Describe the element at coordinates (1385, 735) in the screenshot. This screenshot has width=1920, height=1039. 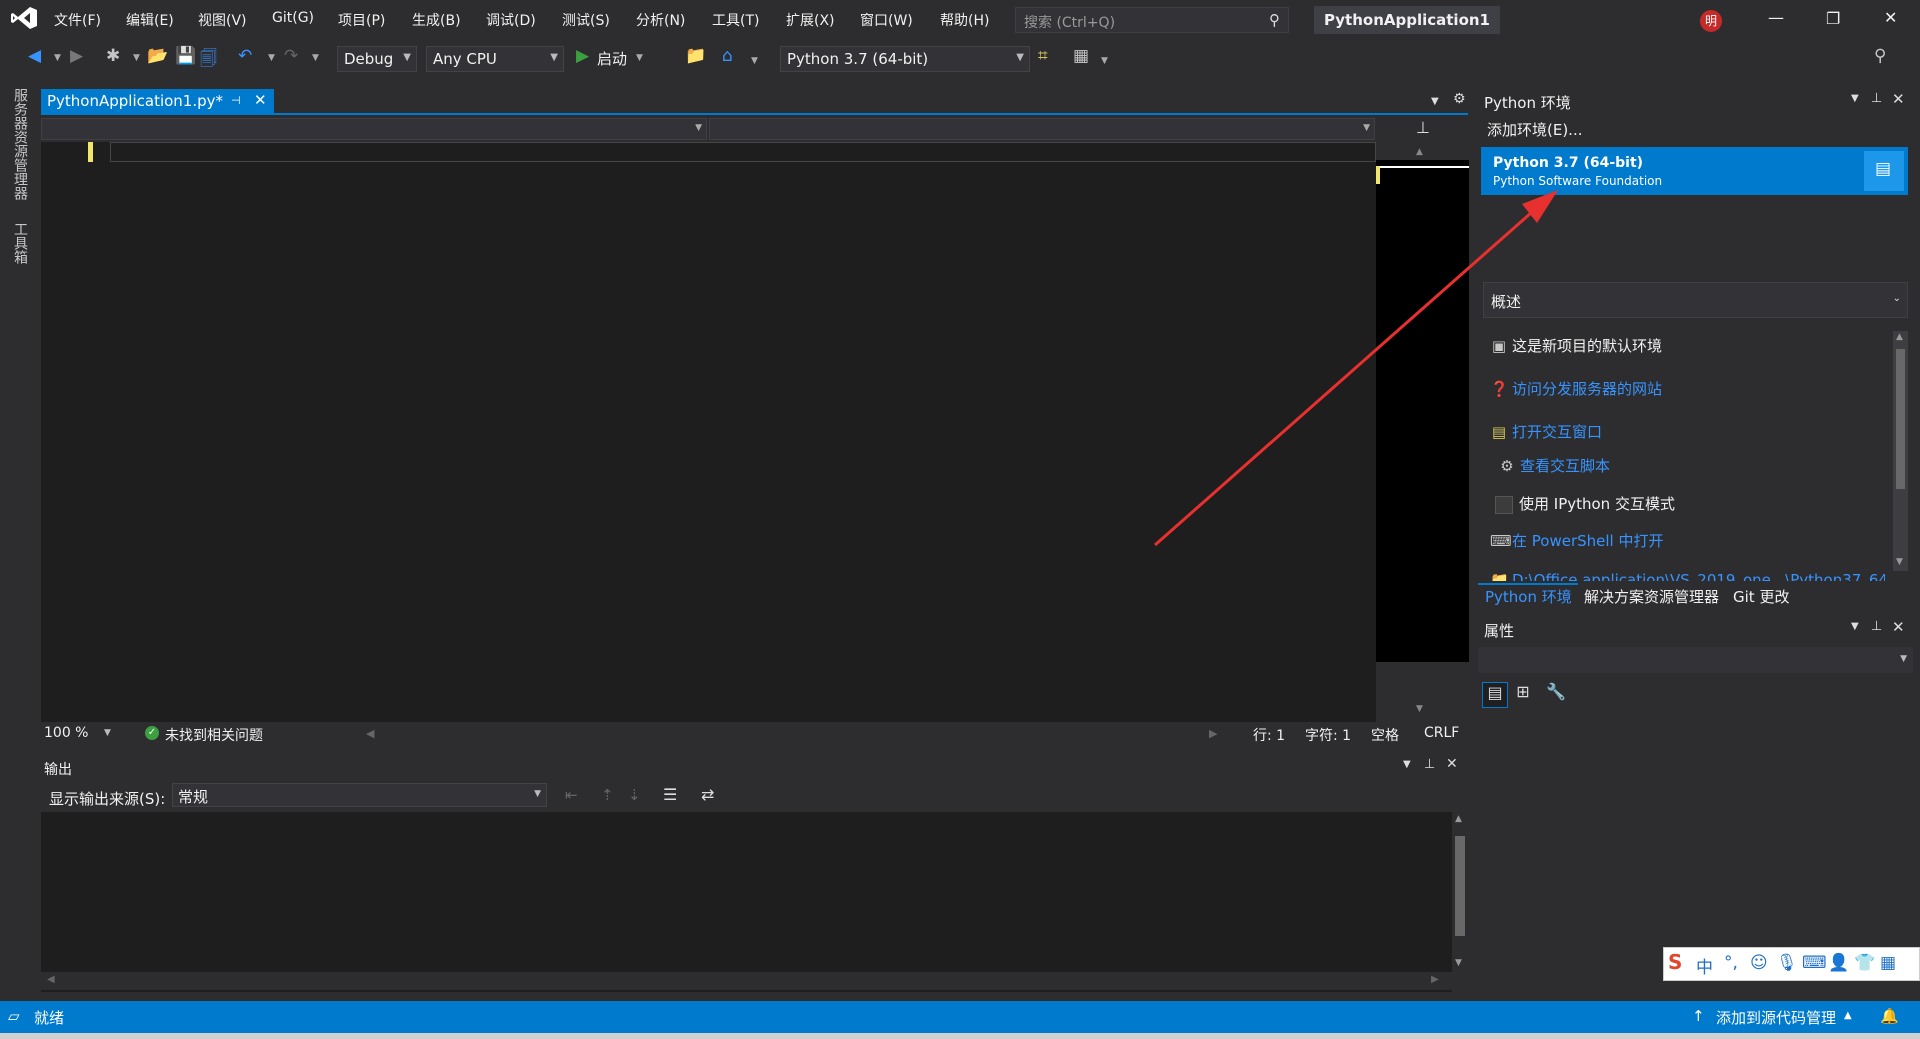
I see `indent-mode: 空格` at that location.